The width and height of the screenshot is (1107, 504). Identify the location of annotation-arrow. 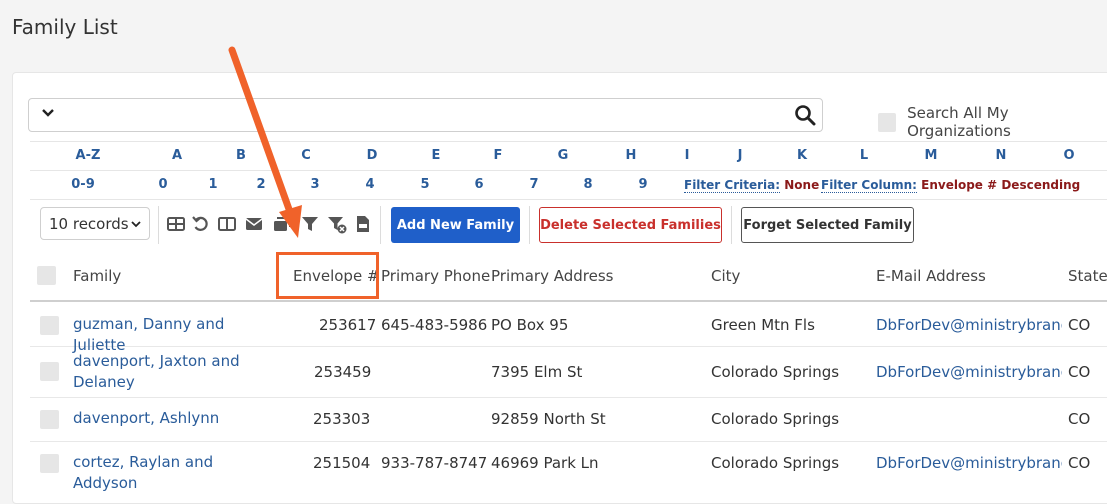
(265, 142).